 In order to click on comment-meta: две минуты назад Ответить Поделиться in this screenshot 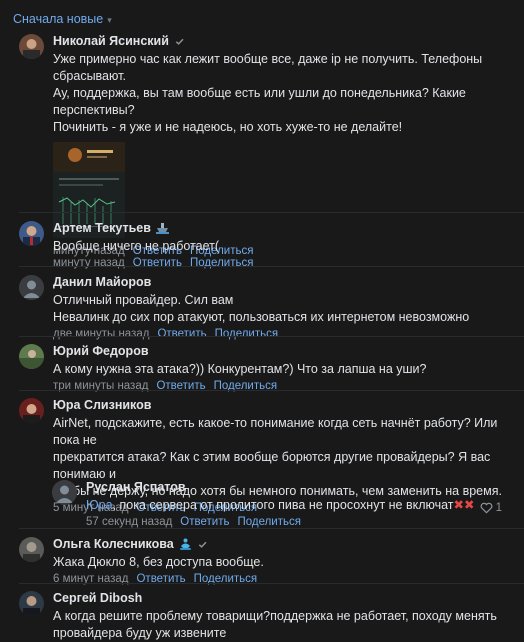, I will do `click(284, 334)`.